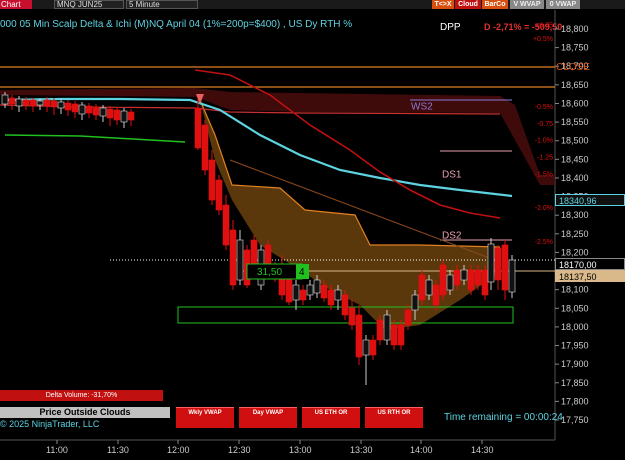 The height and width of the screenshot is (460, 625). What do you see at coordinates (543, 39) in the screenshot?
I see `pct-level-label: +0.5%` at bounding box center [543, 39].